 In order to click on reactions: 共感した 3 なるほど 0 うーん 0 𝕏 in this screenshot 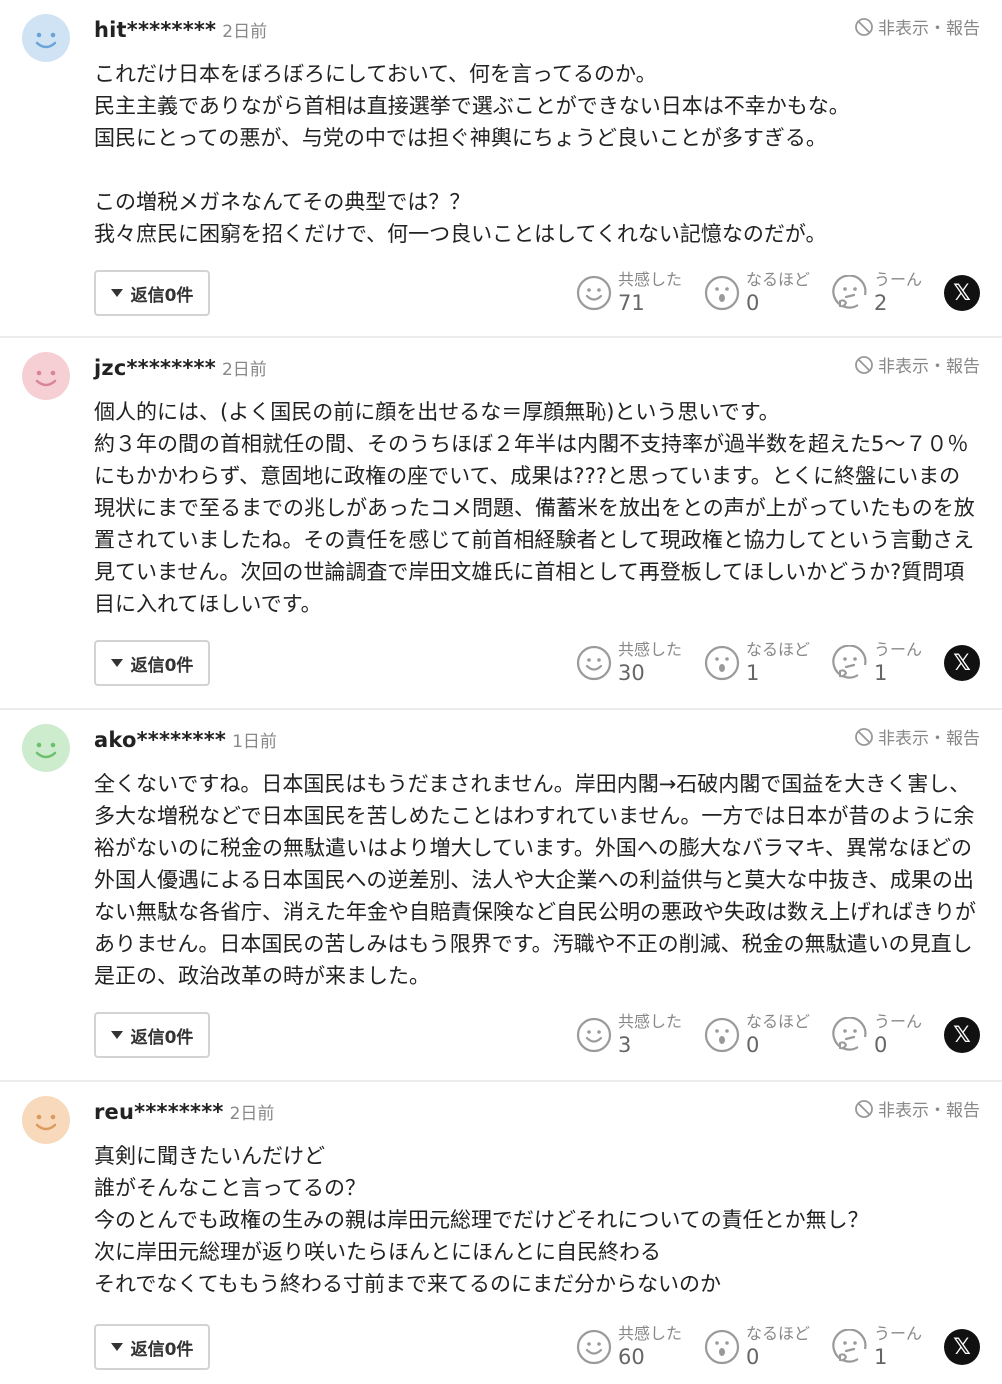, I will do `click(778, 1035)`.